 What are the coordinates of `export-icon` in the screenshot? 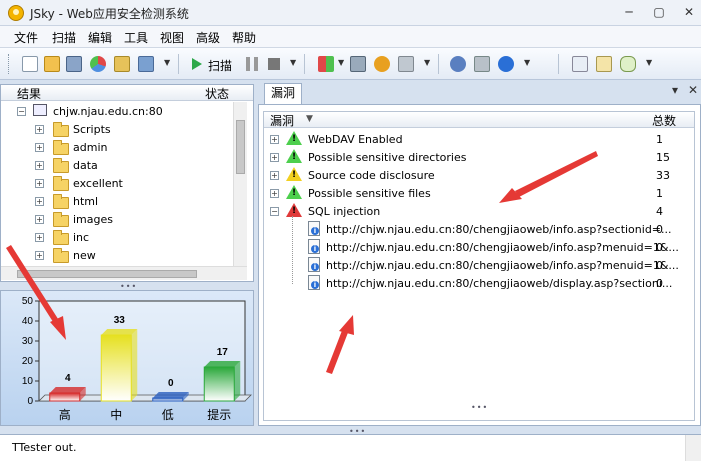 It's located at (146, 64).